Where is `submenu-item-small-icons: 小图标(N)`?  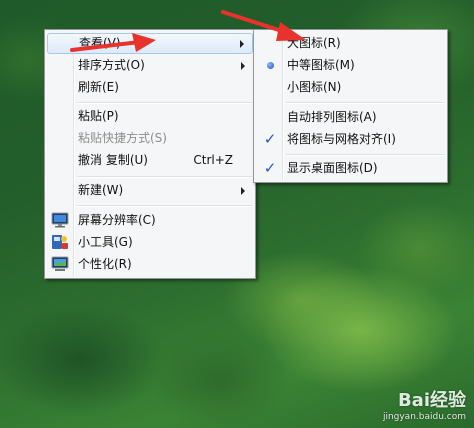 submenu-item-small-icons: 小图标(N) is located at coordinates (350, 87).